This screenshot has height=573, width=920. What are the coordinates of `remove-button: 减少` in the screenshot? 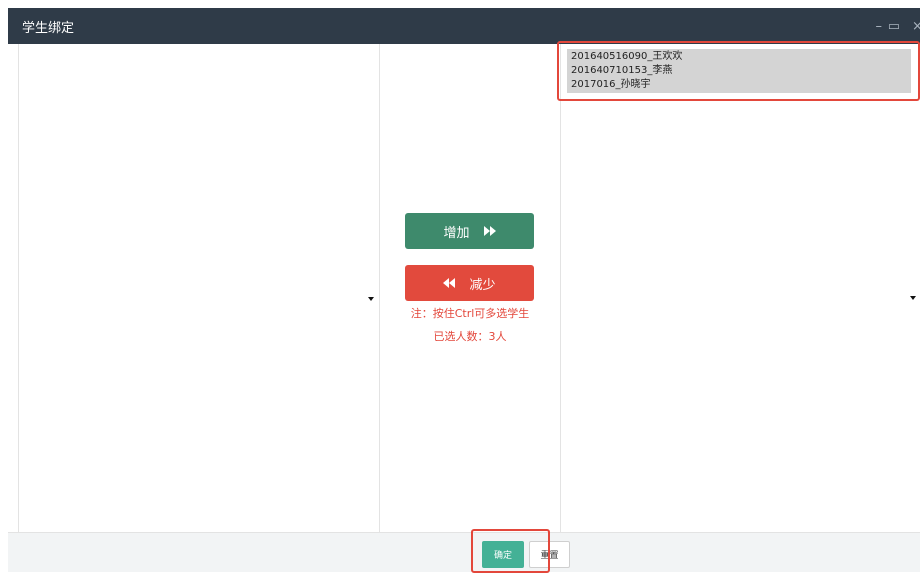 It's located at (469, 283).